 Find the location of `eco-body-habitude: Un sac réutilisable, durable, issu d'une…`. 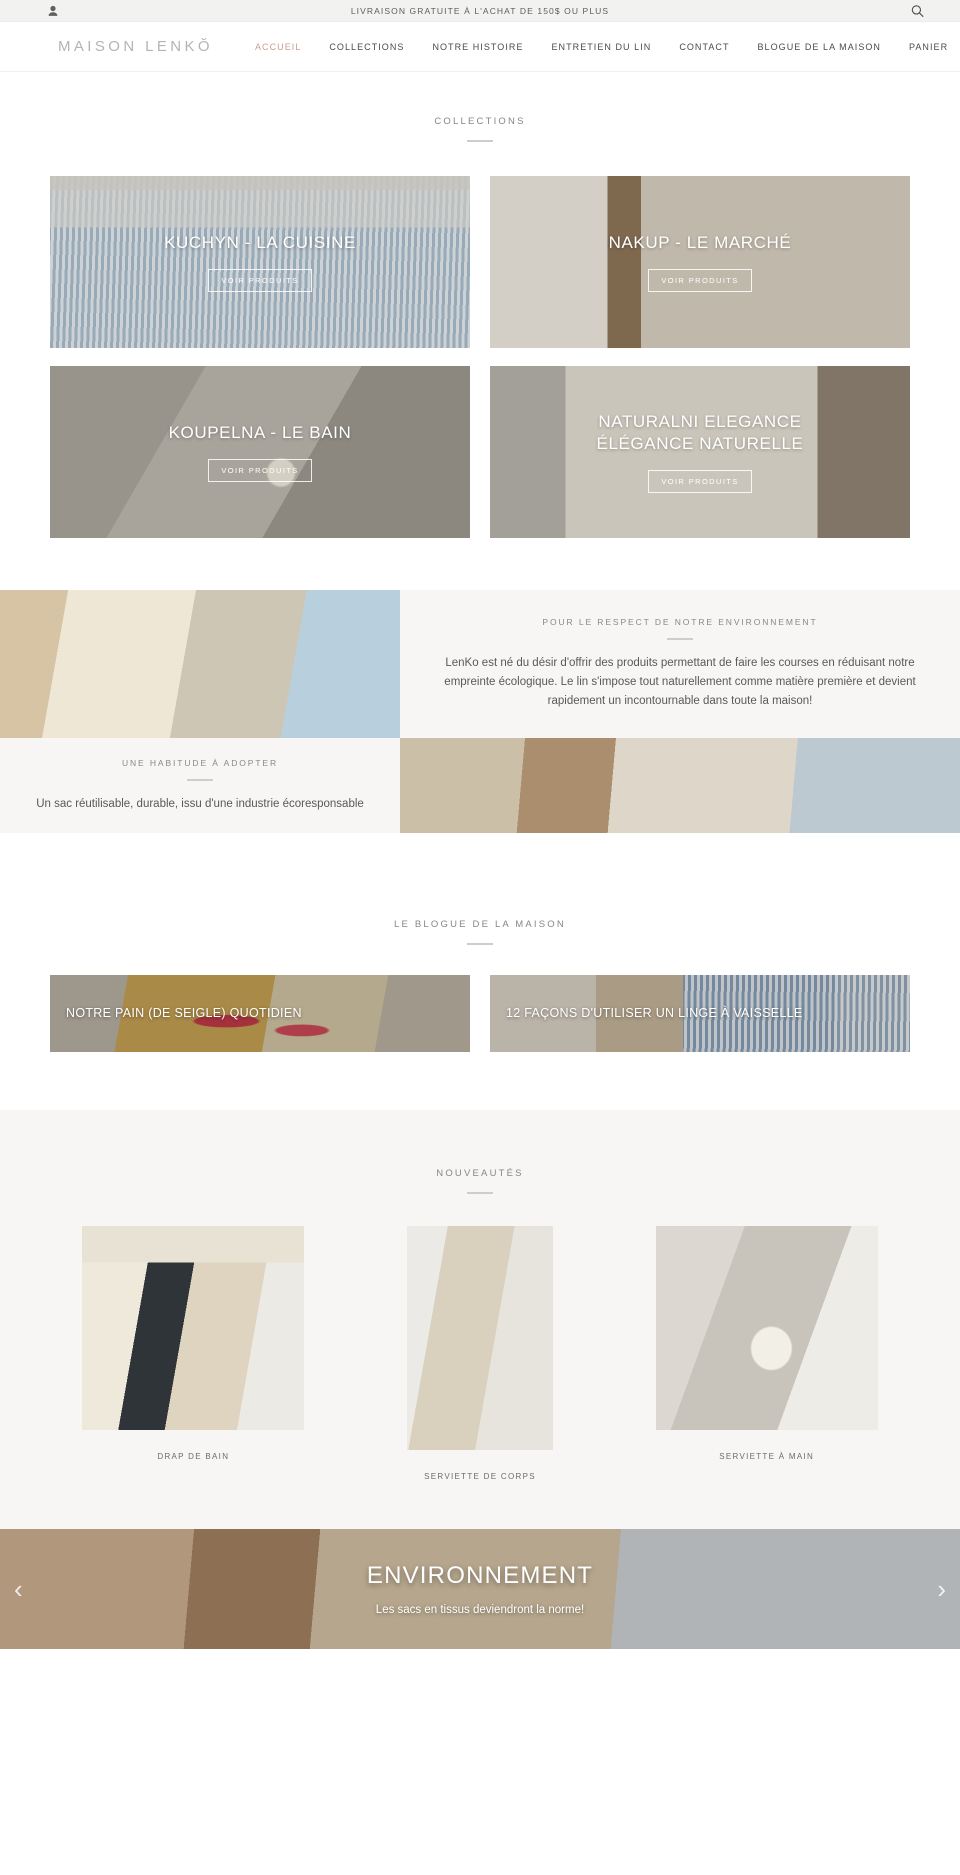

eco-body-habitude: Un sac réutilisable, durable, issu d'une… is located at coordinates (200, 803).